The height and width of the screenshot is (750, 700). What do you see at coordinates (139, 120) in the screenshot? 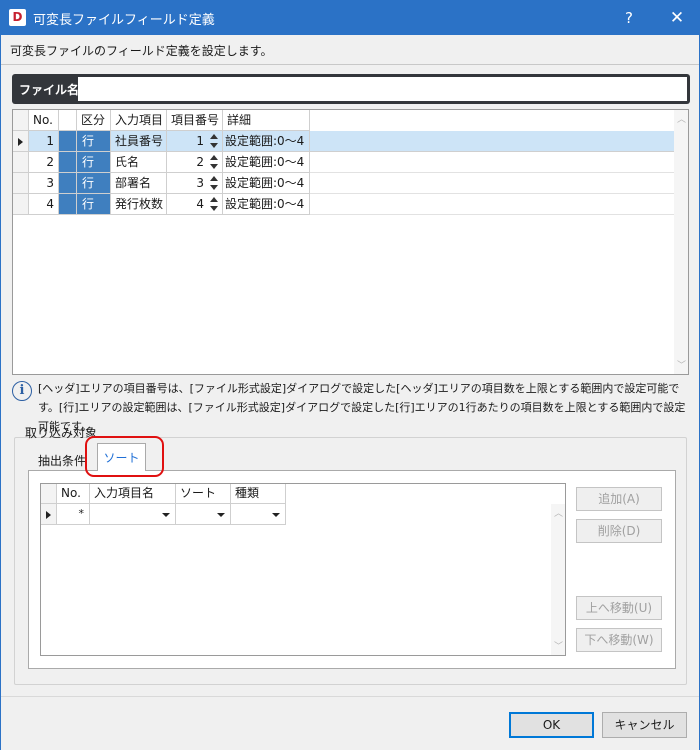
I see `column-header-input-item: 入力項目` at bounding box center [139, 120].